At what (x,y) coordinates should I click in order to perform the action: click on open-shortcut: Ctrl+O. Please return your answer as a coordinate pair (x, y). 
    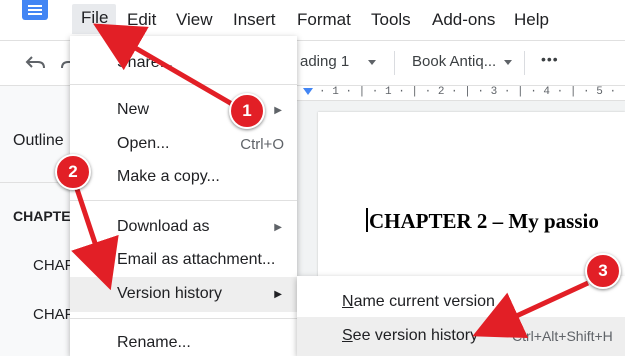
    Looking at the image, I should click on (262, 144).